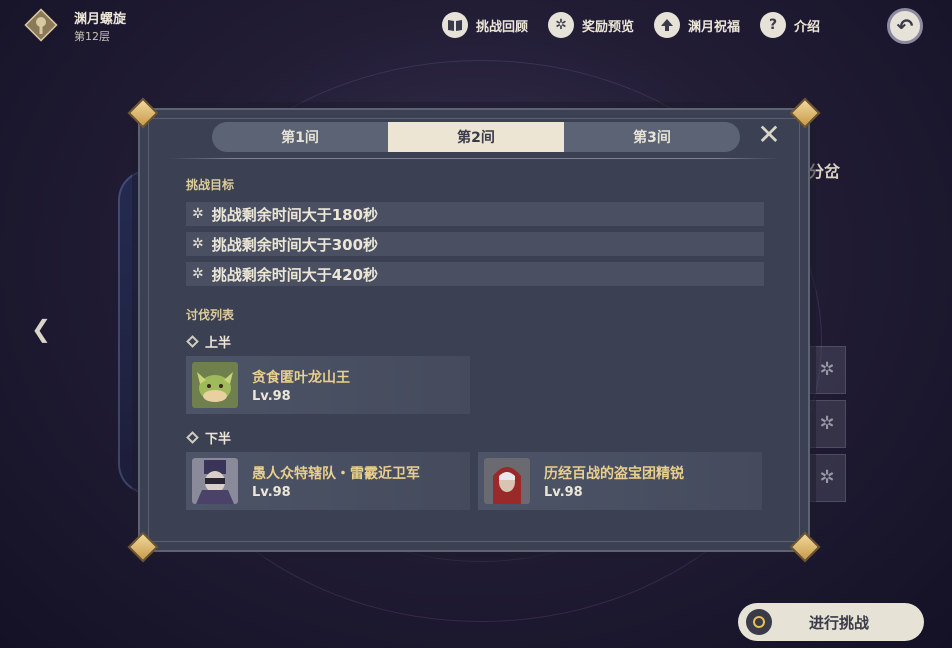 The image size is (952, 648). What do you see at coordinates (218, 343) in the screenshot?
I see `first-half-text: 上半` at bounding box center [218, 343].